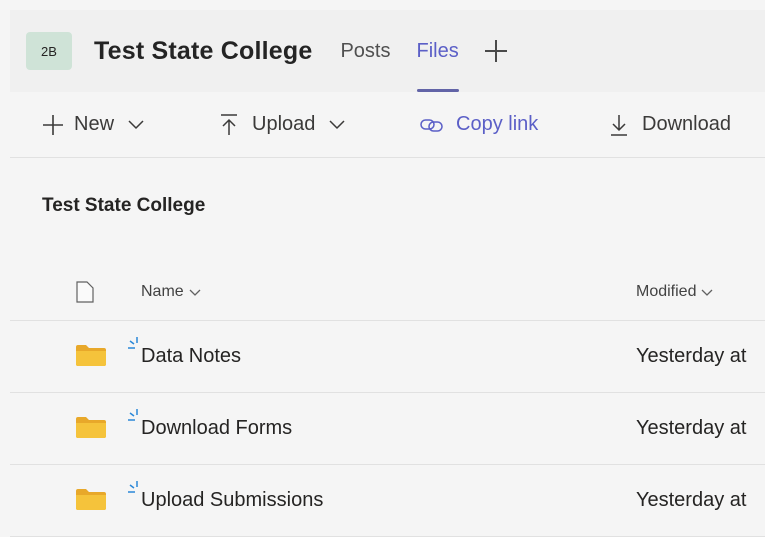 This screenshot has width=765, height=537. I want to click on folder-breadcrumb-title: Test State College, so click(124, 205).